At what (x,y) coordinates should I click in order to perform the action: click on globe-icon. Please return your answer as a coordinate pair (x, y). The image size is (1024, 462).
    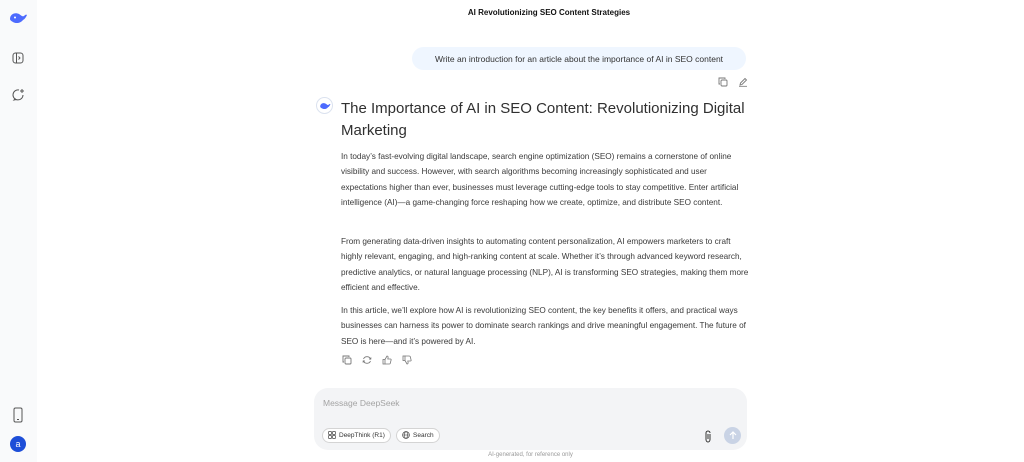
    Looking at the image, I should click on (406, 435).